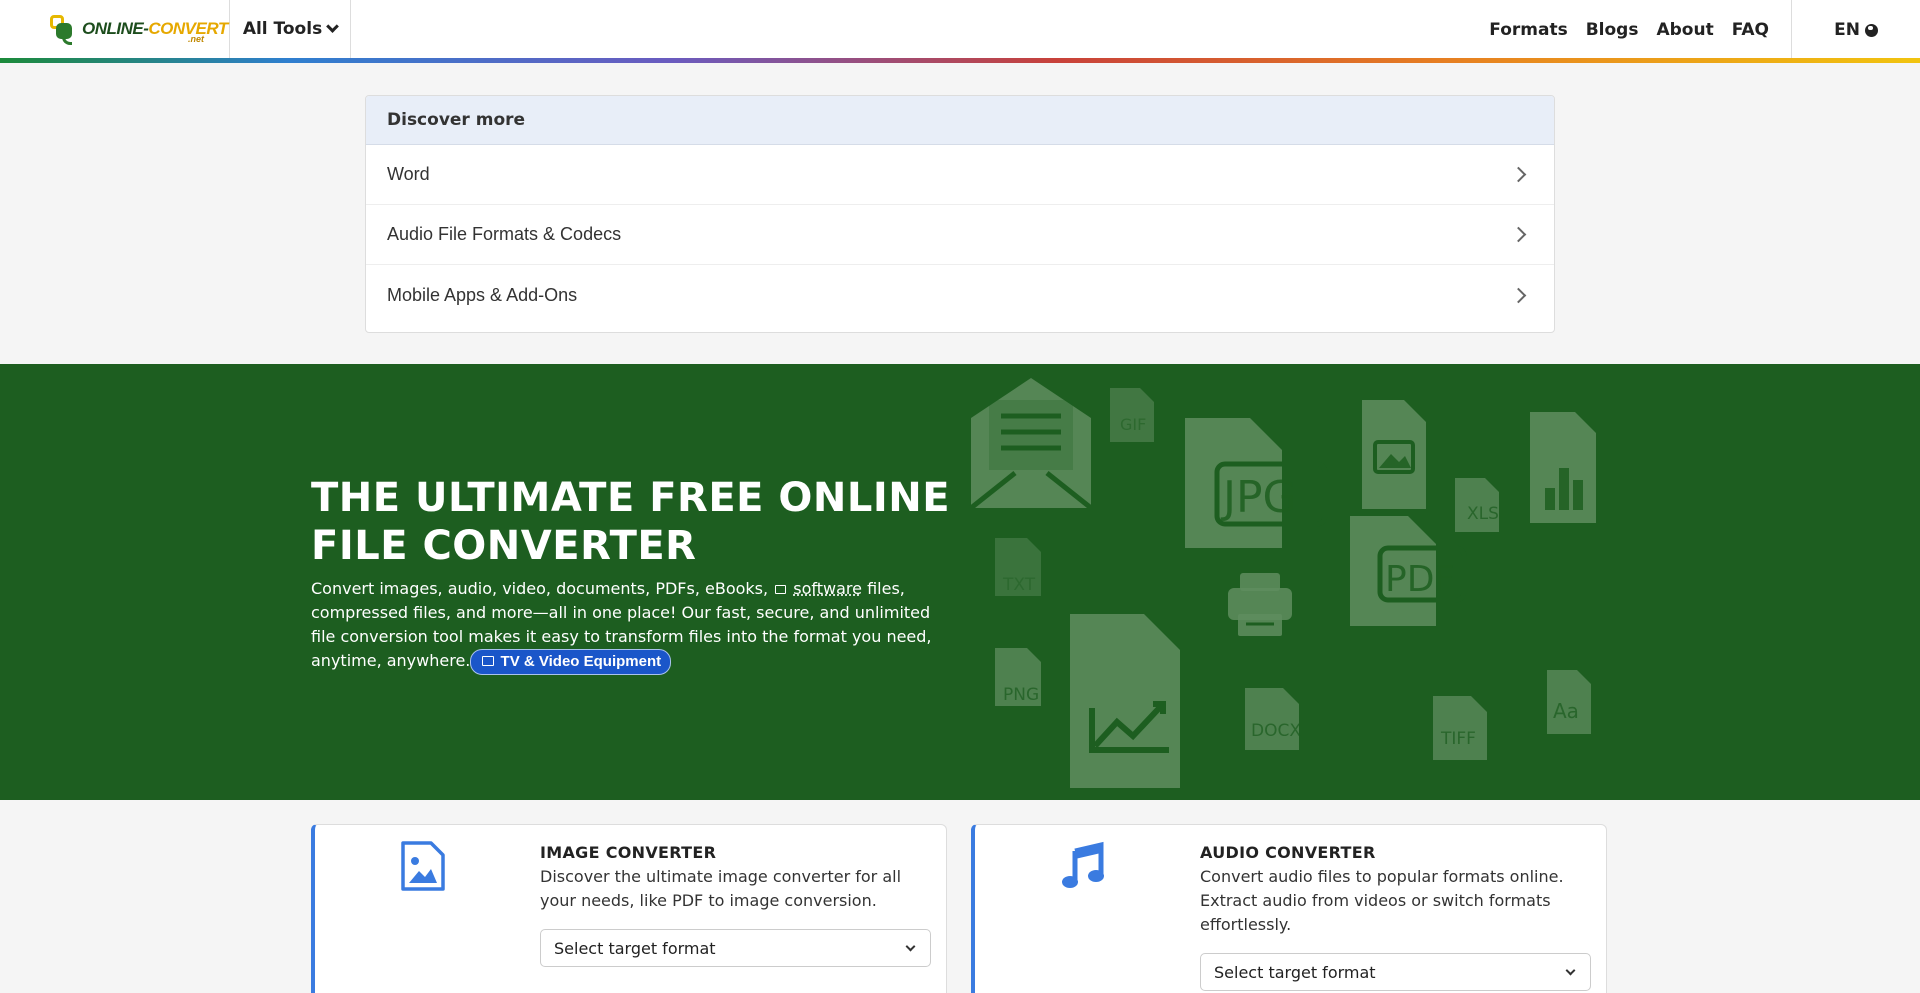 The height and width of the screenshot is (993, 1920). Describe the element at coordinates (1458, 739) in the screenshot. I see `svg-text: TIFF` at that location.